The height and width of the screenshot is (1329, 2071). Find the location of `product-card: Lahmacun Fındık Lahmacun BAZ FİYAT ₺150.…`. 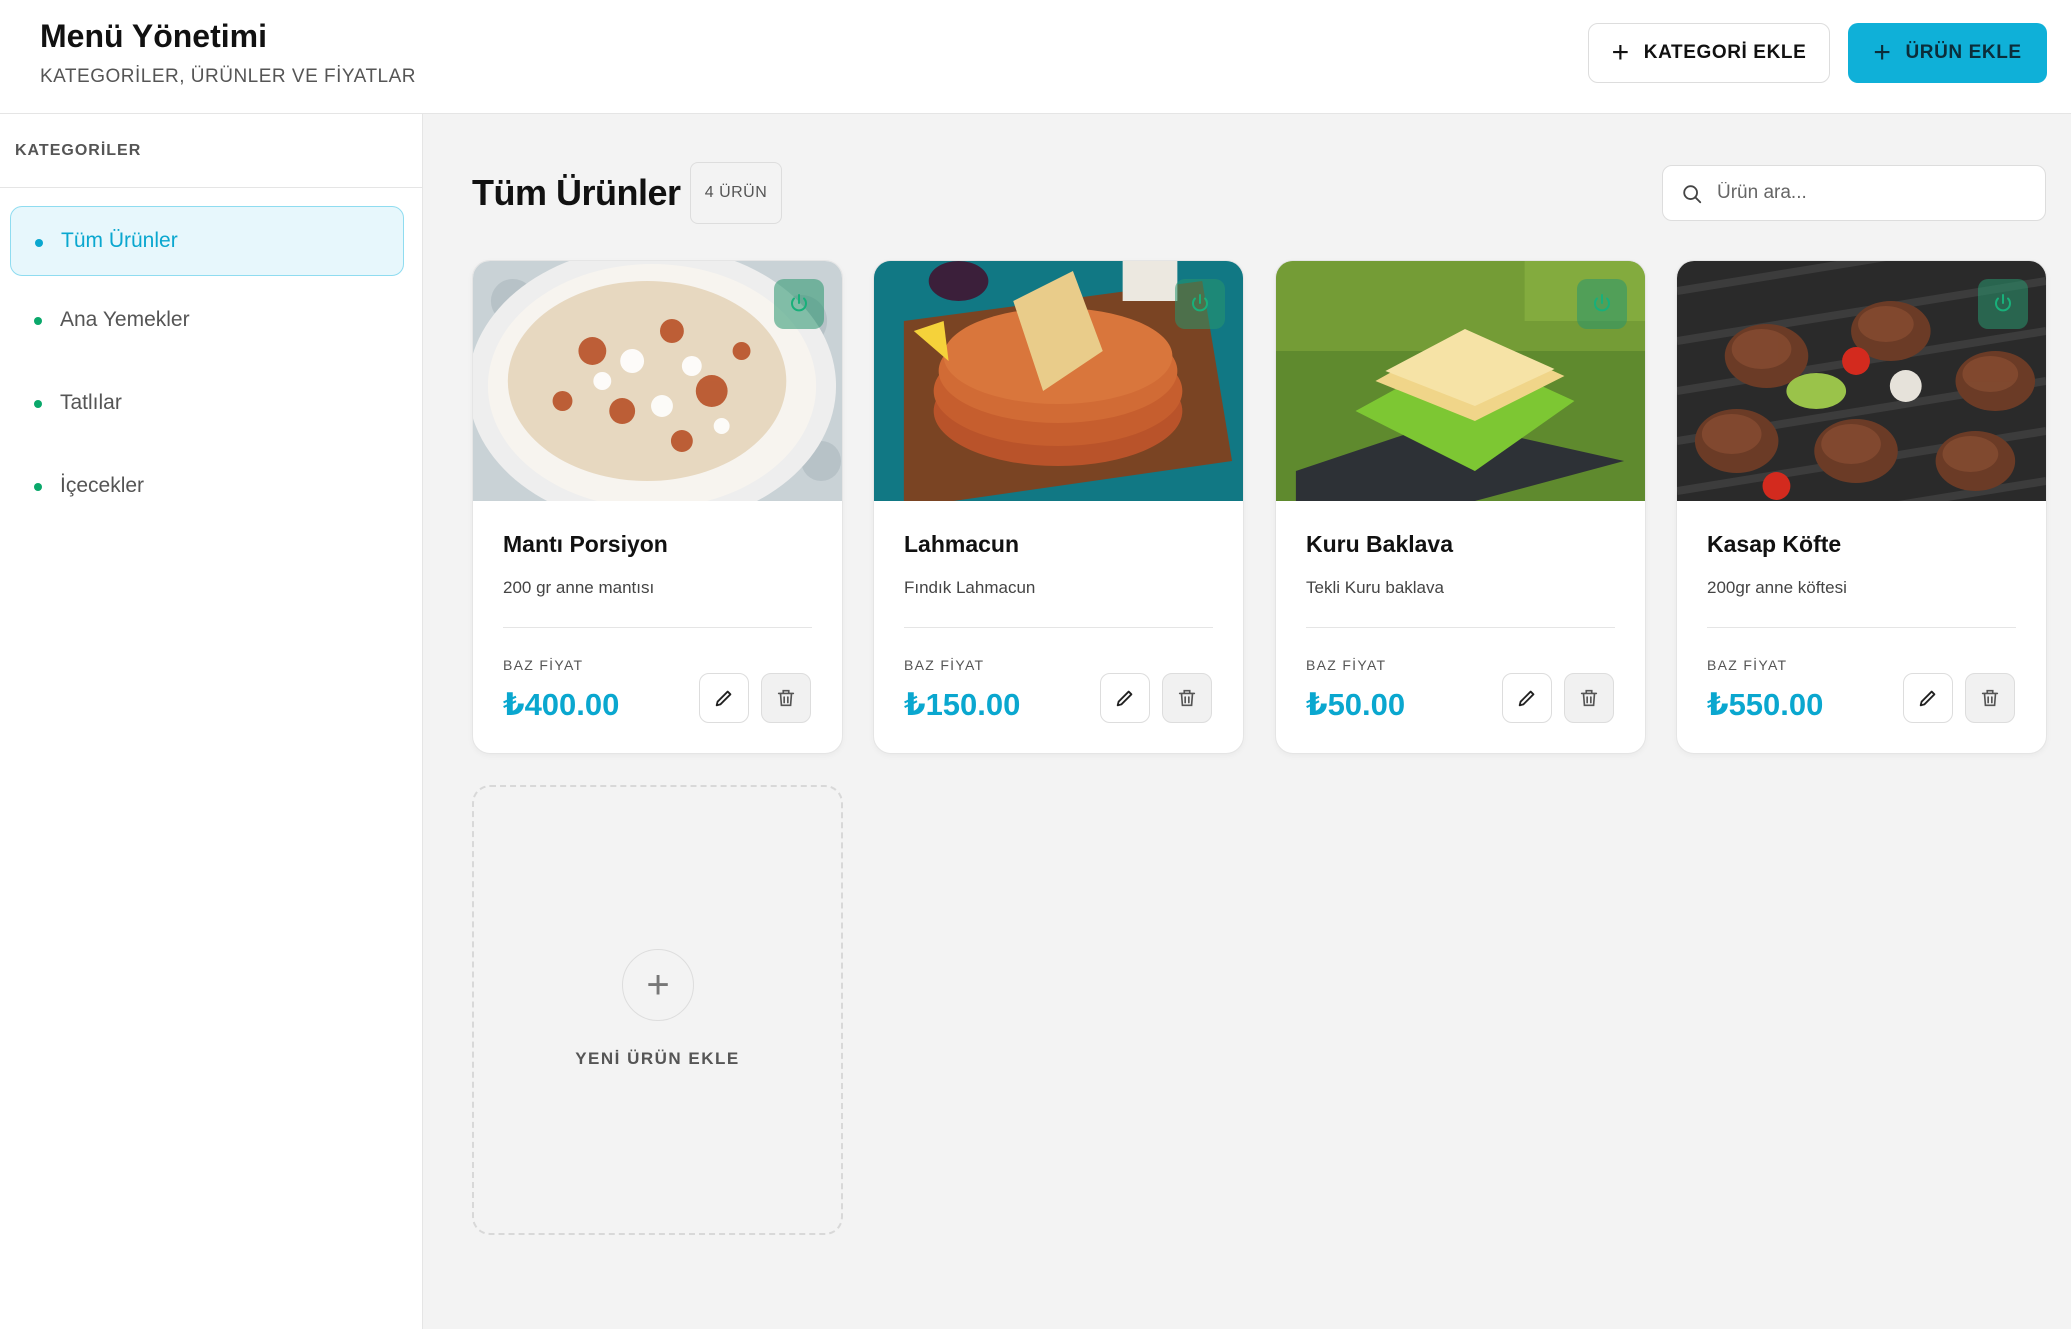

product-card: Lahmacun Fındık Lahmacun BAZ FİYAT ₺150.… is located at coordinates (1058, 507).